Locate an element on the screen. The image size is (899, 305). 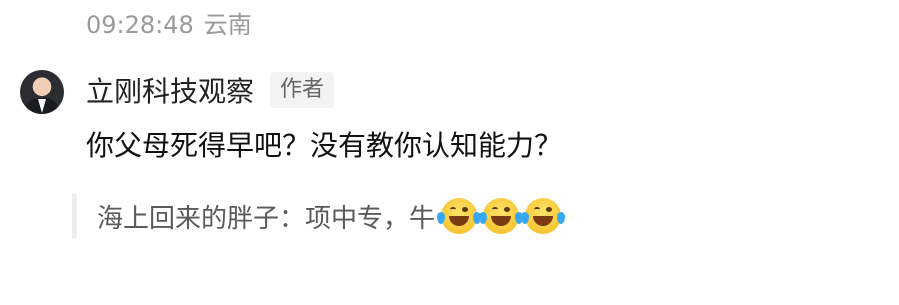
time-text: 09:28:48 is located at coordinates (140, 25).